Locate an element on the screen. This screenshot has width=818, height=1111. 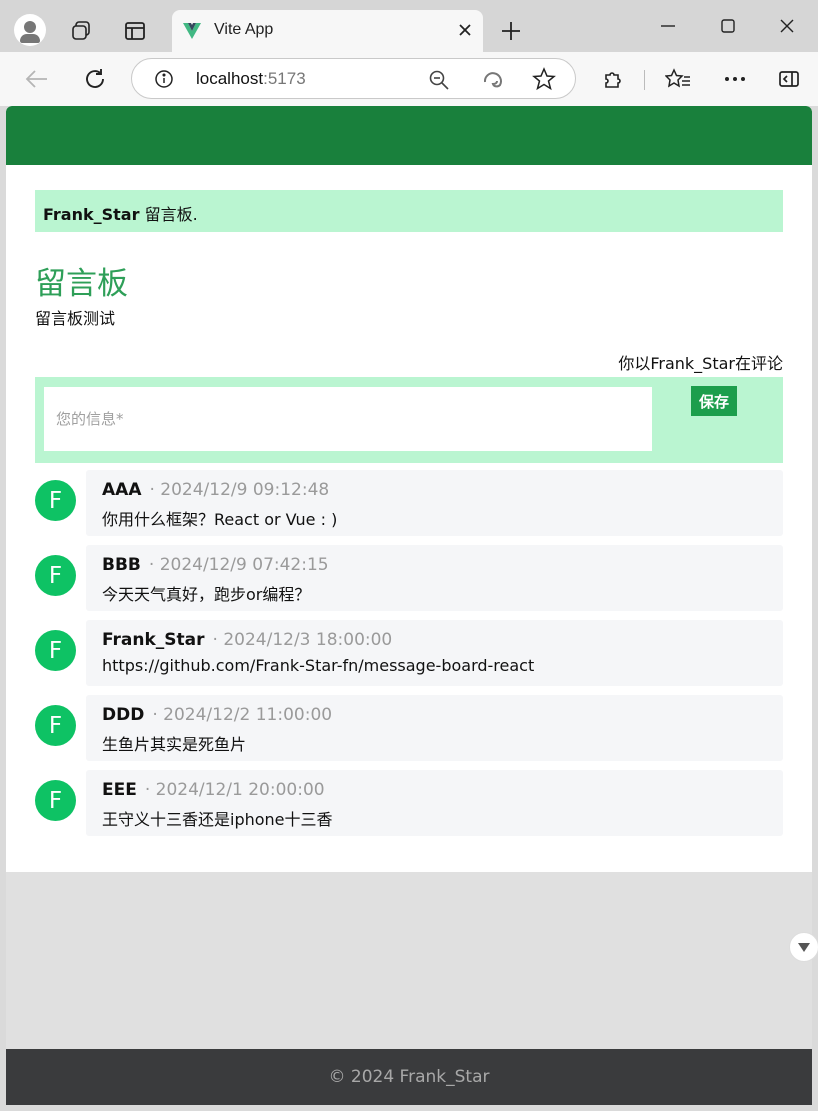
comment-content: 今天天气真好，跑步or编程？ is located at coordinates (206, 594).